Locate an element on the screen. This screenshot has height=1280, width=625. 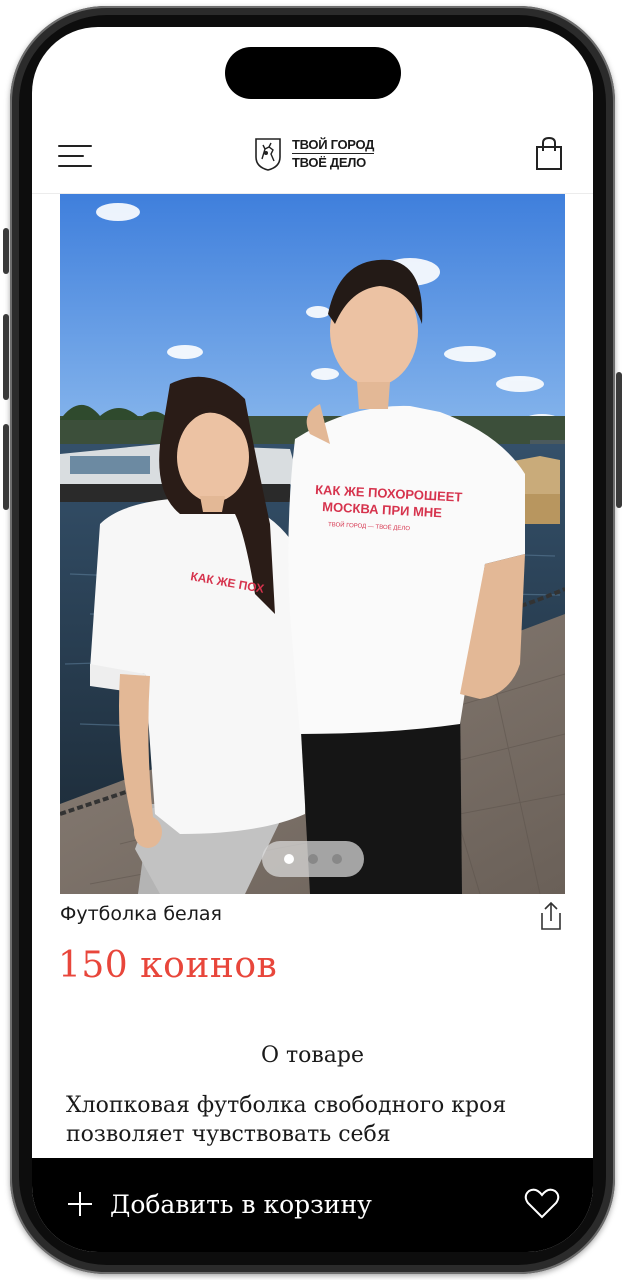
mute-switch is located at coordinates (6, 251).